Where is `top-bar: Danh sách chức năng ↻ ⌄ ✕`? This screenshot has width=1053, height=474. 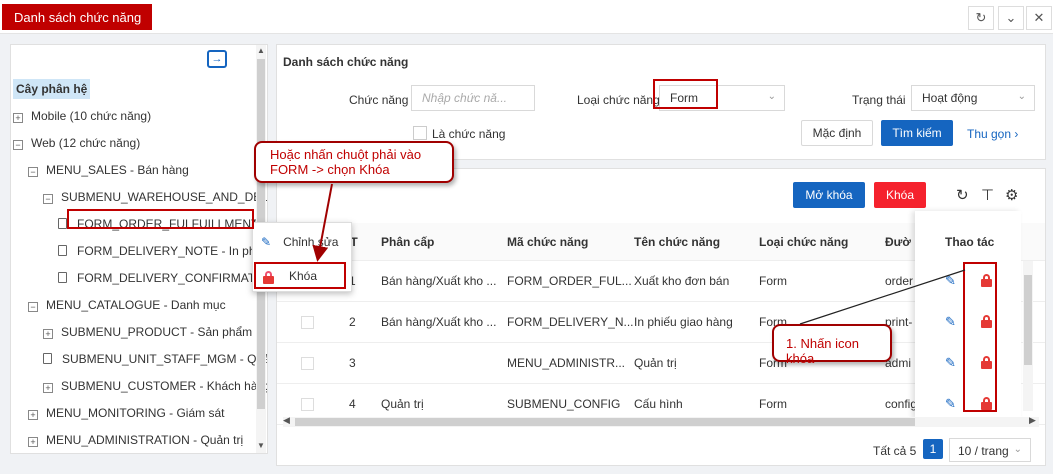
top-bar: Danh sách chức năng ↻ ⌄ ✕ is located at coordinates (526, 17).